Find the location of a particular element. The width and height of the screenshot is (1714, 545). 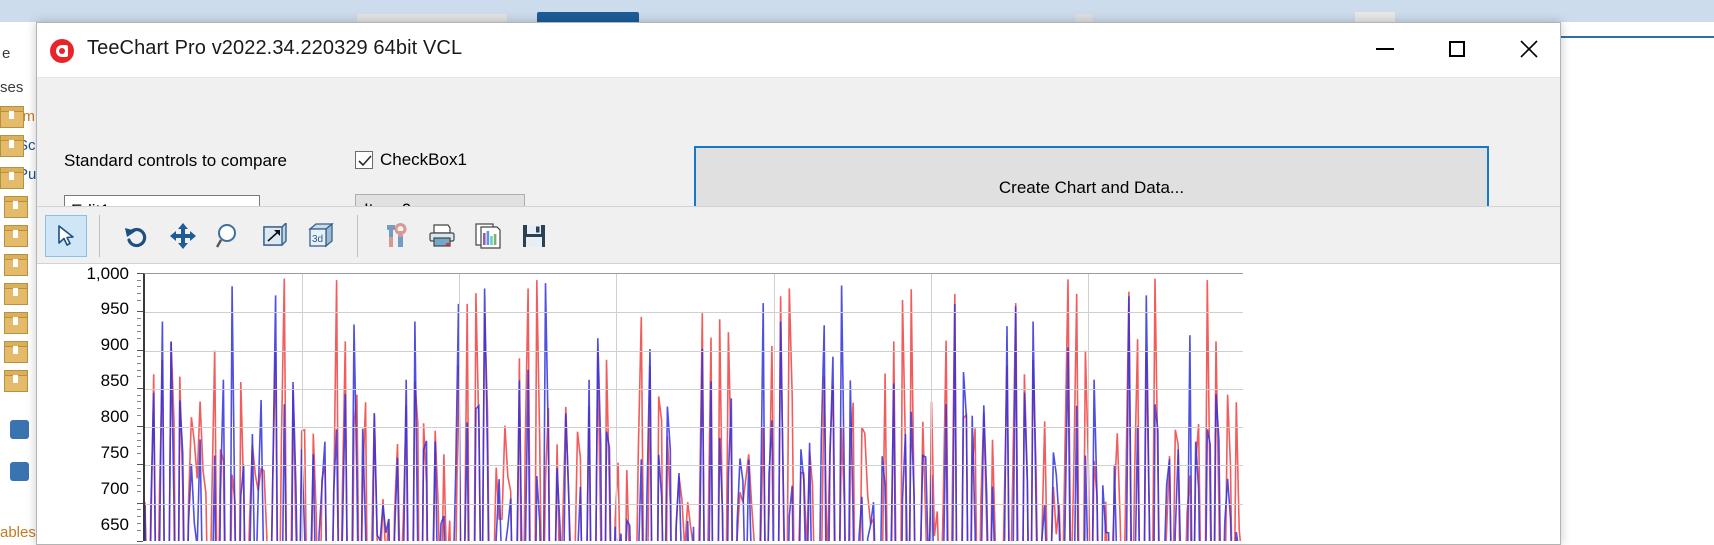

toolbar-3d-view-button: 3d is located at coordinates (321, 236).